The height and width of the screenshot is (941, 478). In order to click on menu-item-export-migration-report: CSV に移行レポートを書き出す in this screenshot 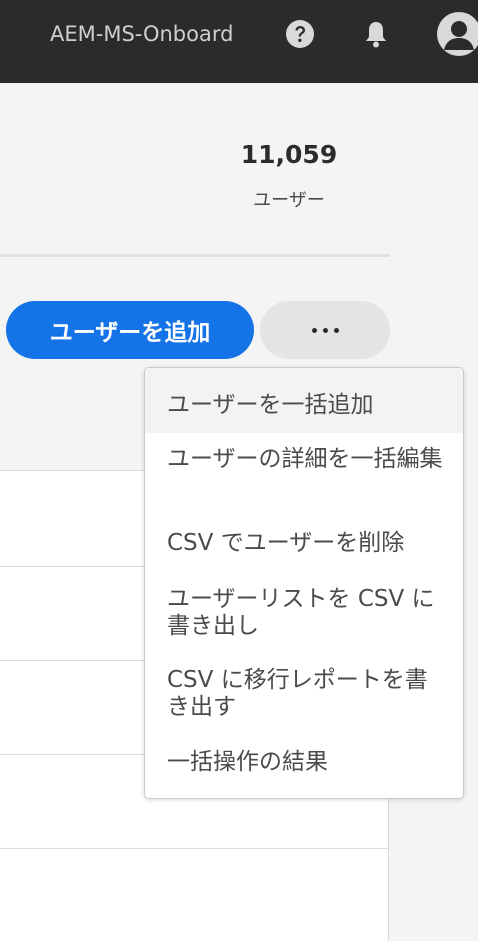, I will do `click(304, 694)`.